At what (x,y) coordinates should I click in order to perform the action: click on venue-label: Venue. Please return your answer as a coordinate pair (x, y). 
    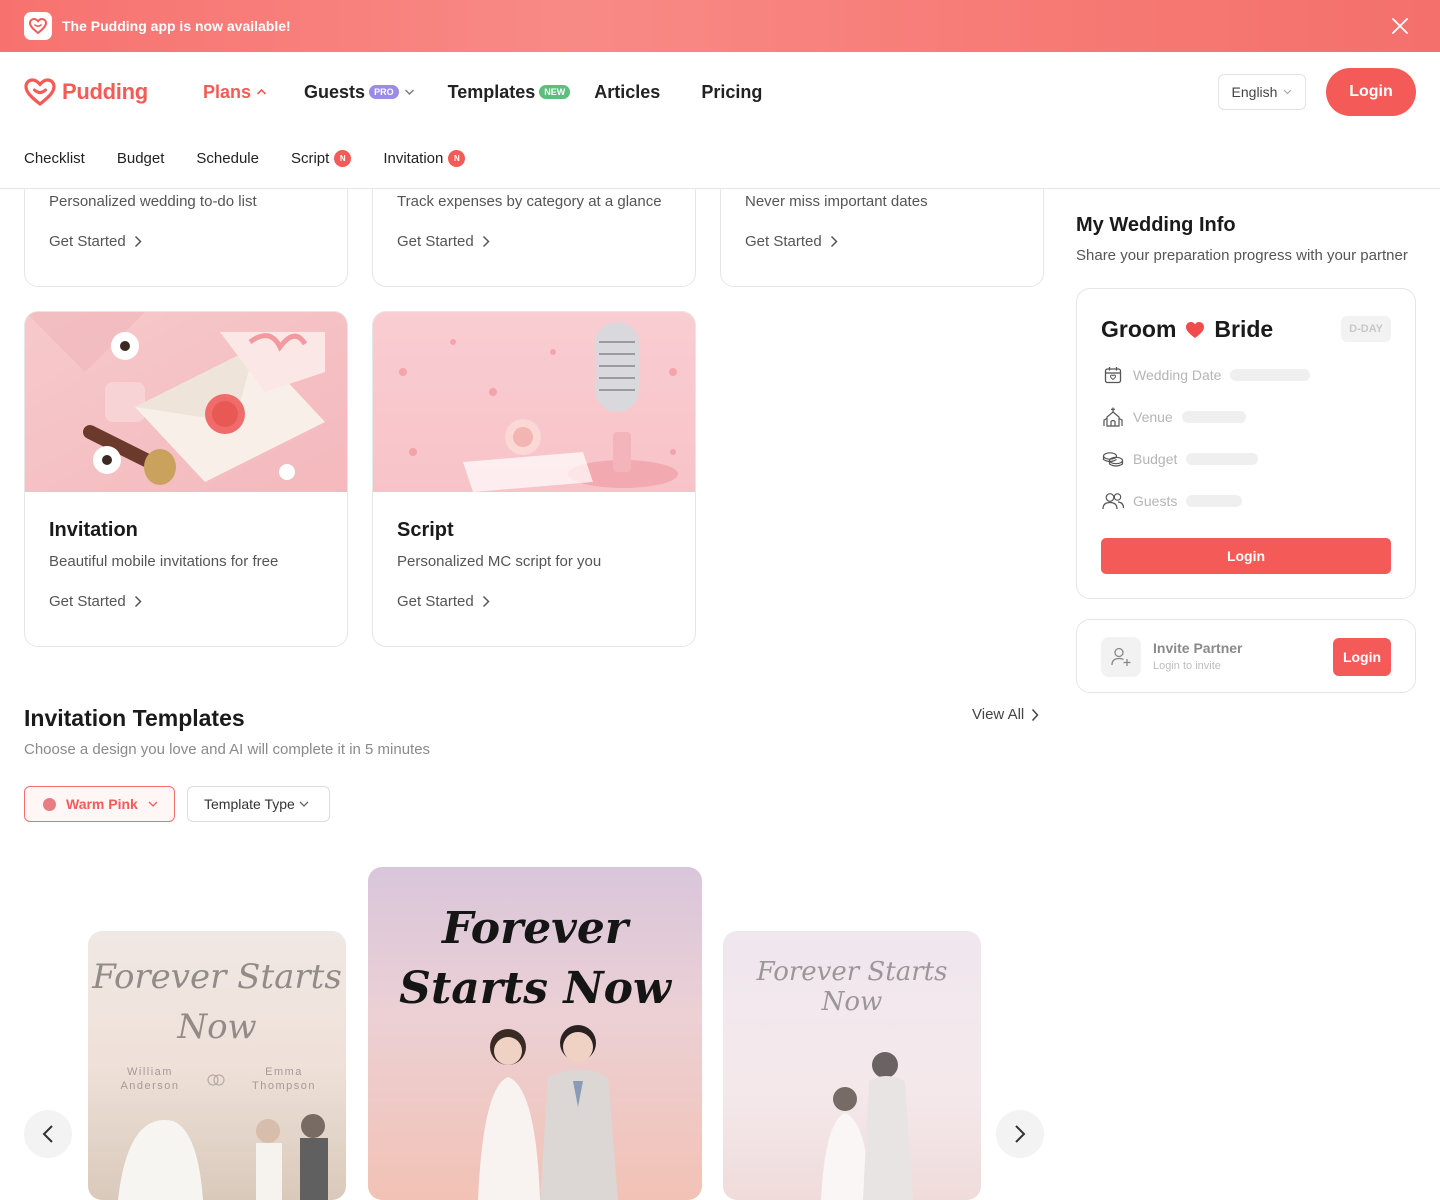
    Looking at the image, I should click on (1153, 417).